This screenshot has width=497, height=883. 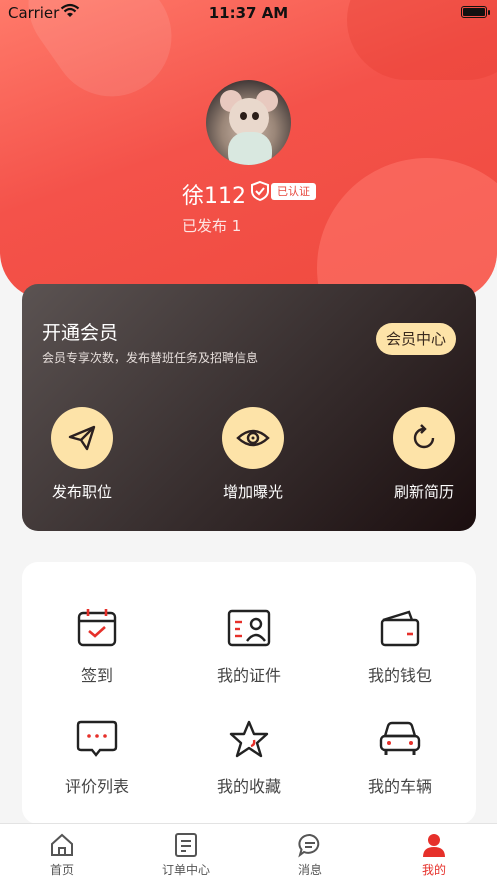 What do you see at coordinates (423, 492) in the screenshot?
I see `action-label: 刷新简历` at bounding box center [423, 492].